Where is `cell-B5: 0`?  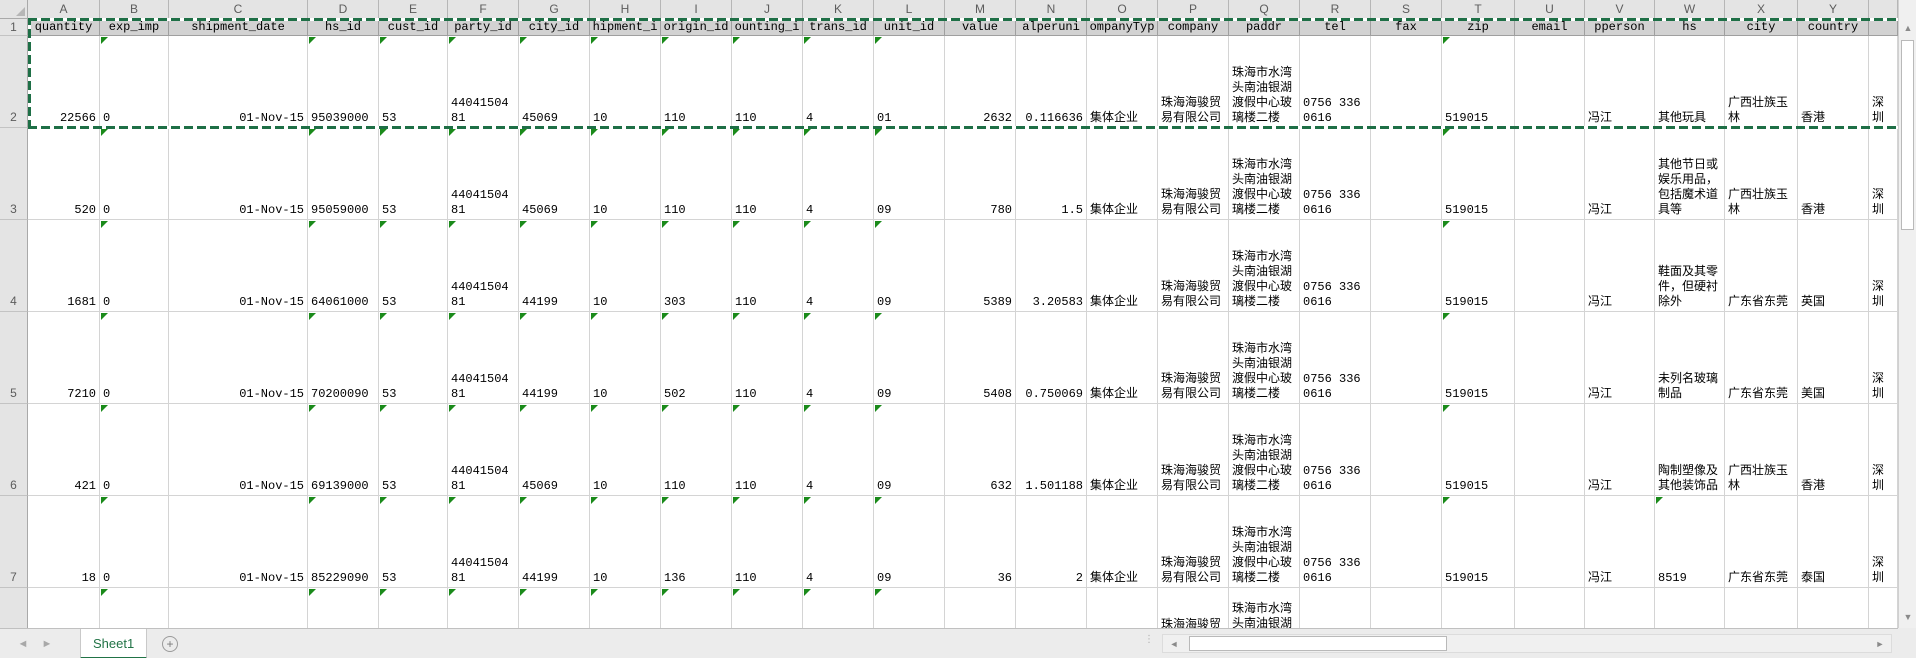
cell-B5: 0 is located at coordinates (134, 358).